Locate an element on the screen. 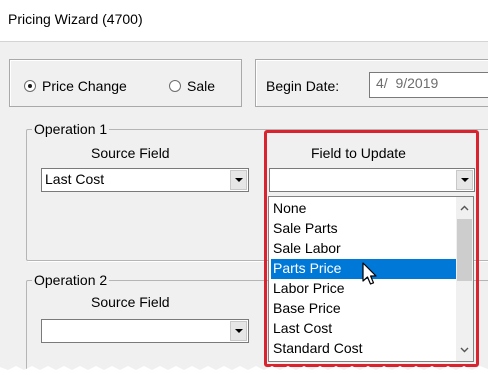  radio-sale-label: Sale is located at coordinates (201, 86).